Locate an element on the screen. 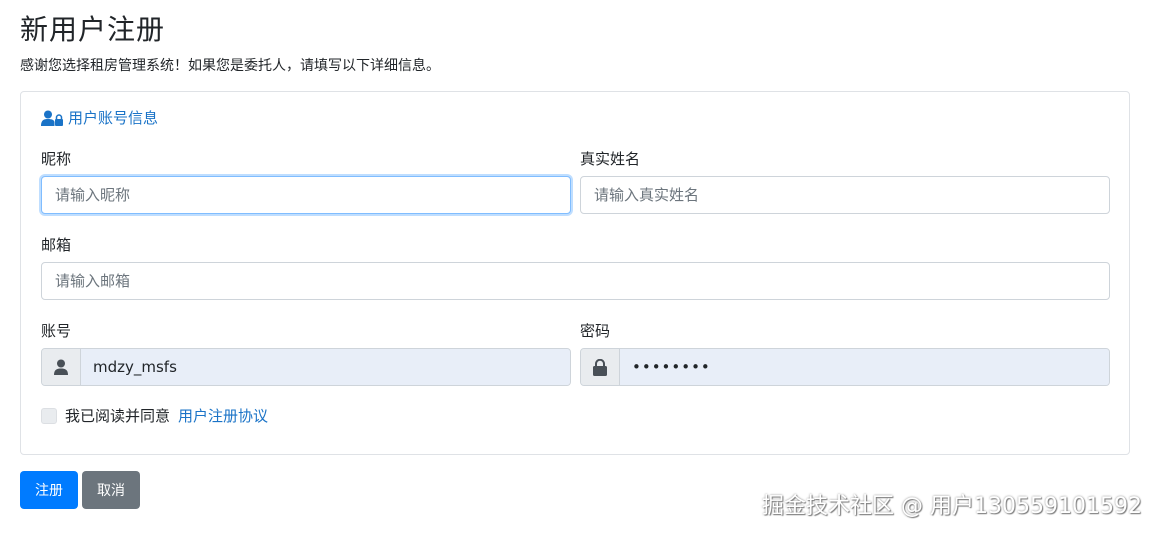 The image size is (1160, 535). user-icon is located at coordinates (61, 367).